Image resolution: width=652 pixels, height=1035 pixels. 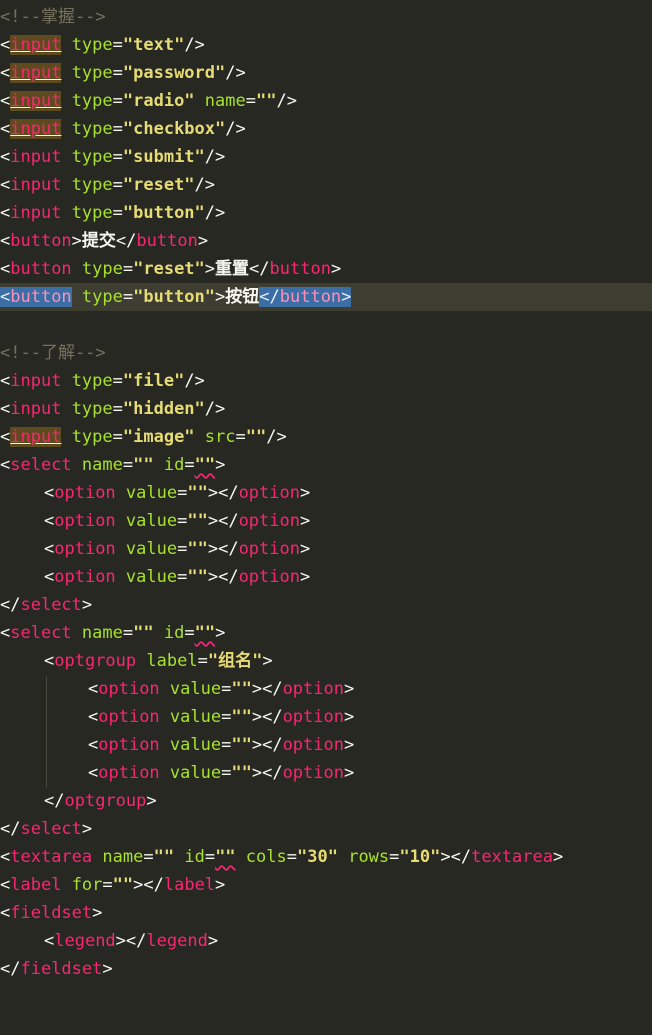 I want to click on code-line: <input type="radio" name=""/>, so click(x=326, y=101).